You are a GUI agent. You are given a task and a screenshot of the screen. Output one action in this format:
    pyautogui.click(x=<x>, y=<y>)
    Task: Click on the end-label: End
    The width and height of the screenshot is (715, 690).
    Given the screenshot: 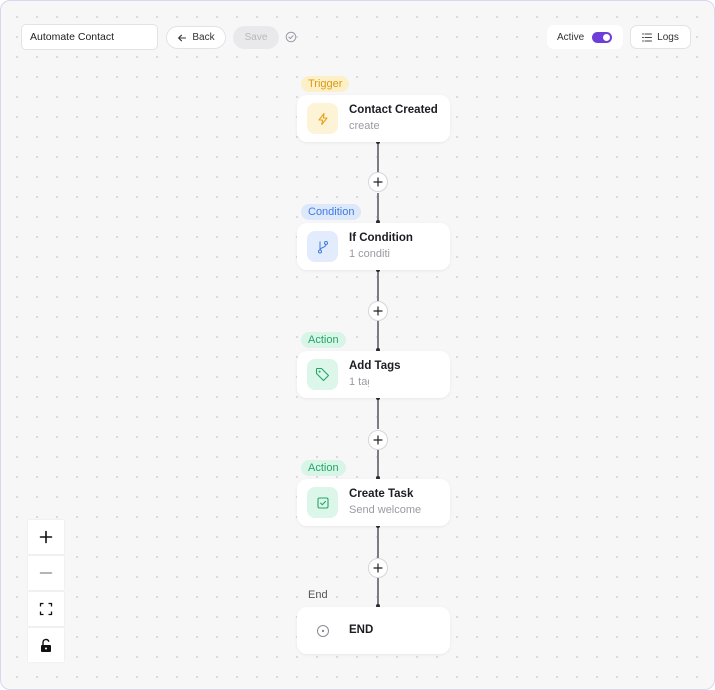 What is the action you would take?
    pyautogui.click(x=318, y=595)
    